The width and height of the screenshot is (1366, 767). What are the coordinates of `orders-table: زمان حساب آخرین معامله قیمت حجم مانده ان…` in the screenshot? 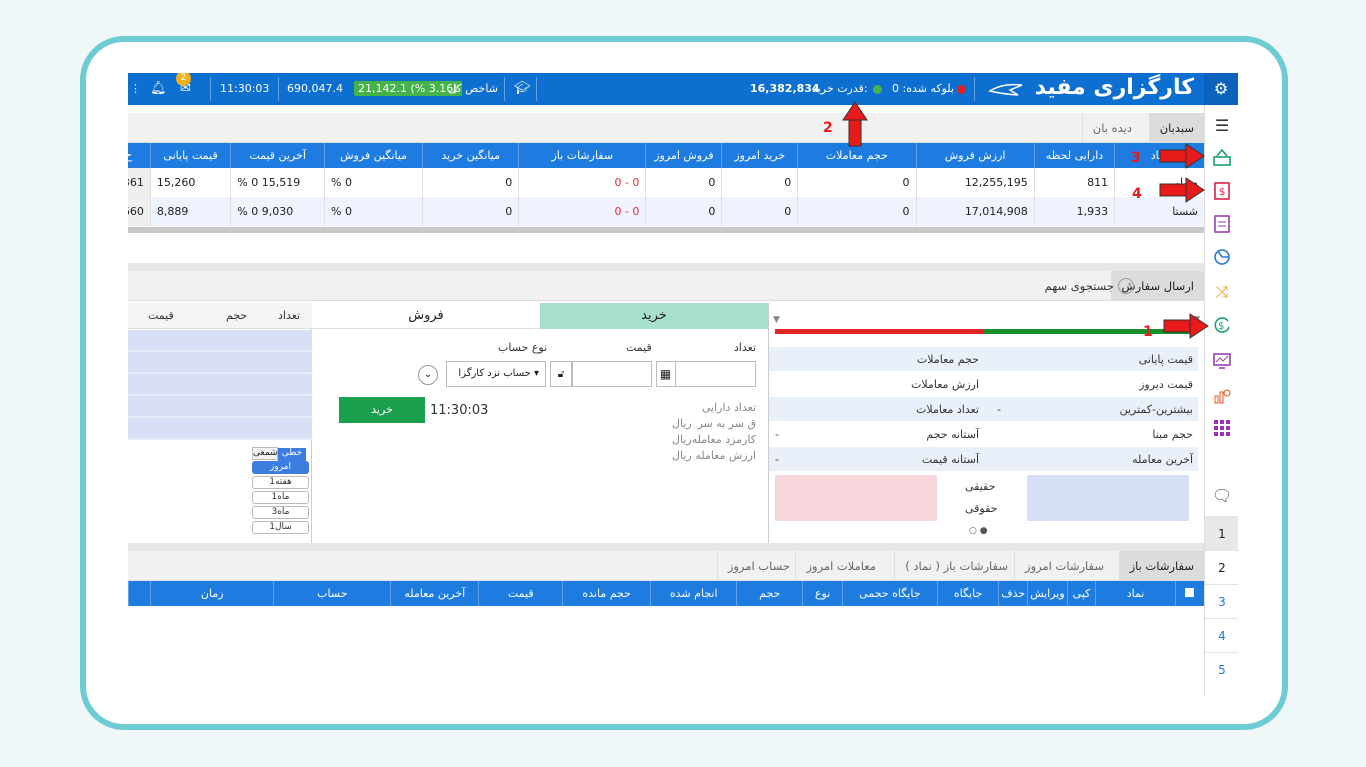 It's located at (666, 593).